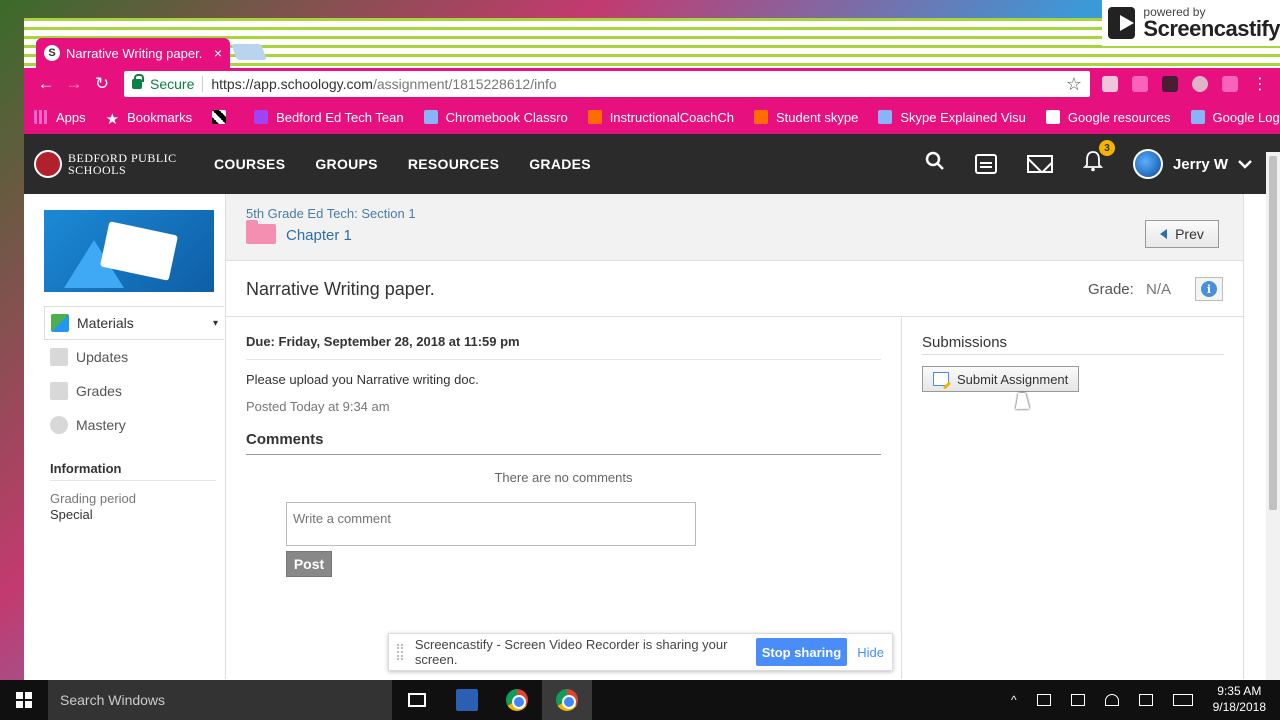 Image resolution: width=1280 pixels, height=720 pixels. What do you see at coordinates (1260, 84) in the screenshot?
I see `browser-menu-icon: ⋮` at bounding box center [1260, 84].